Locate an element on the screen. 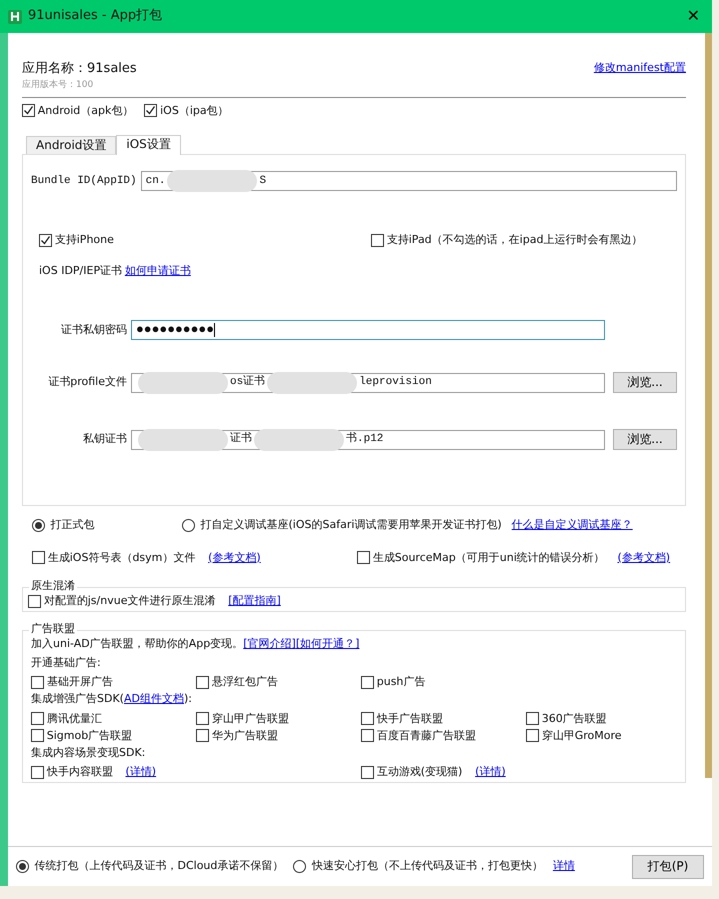 The width and height of the screenshot is (719, 899). checkbox-label: iOS（ipa包） is located at coordinates (194, 111).